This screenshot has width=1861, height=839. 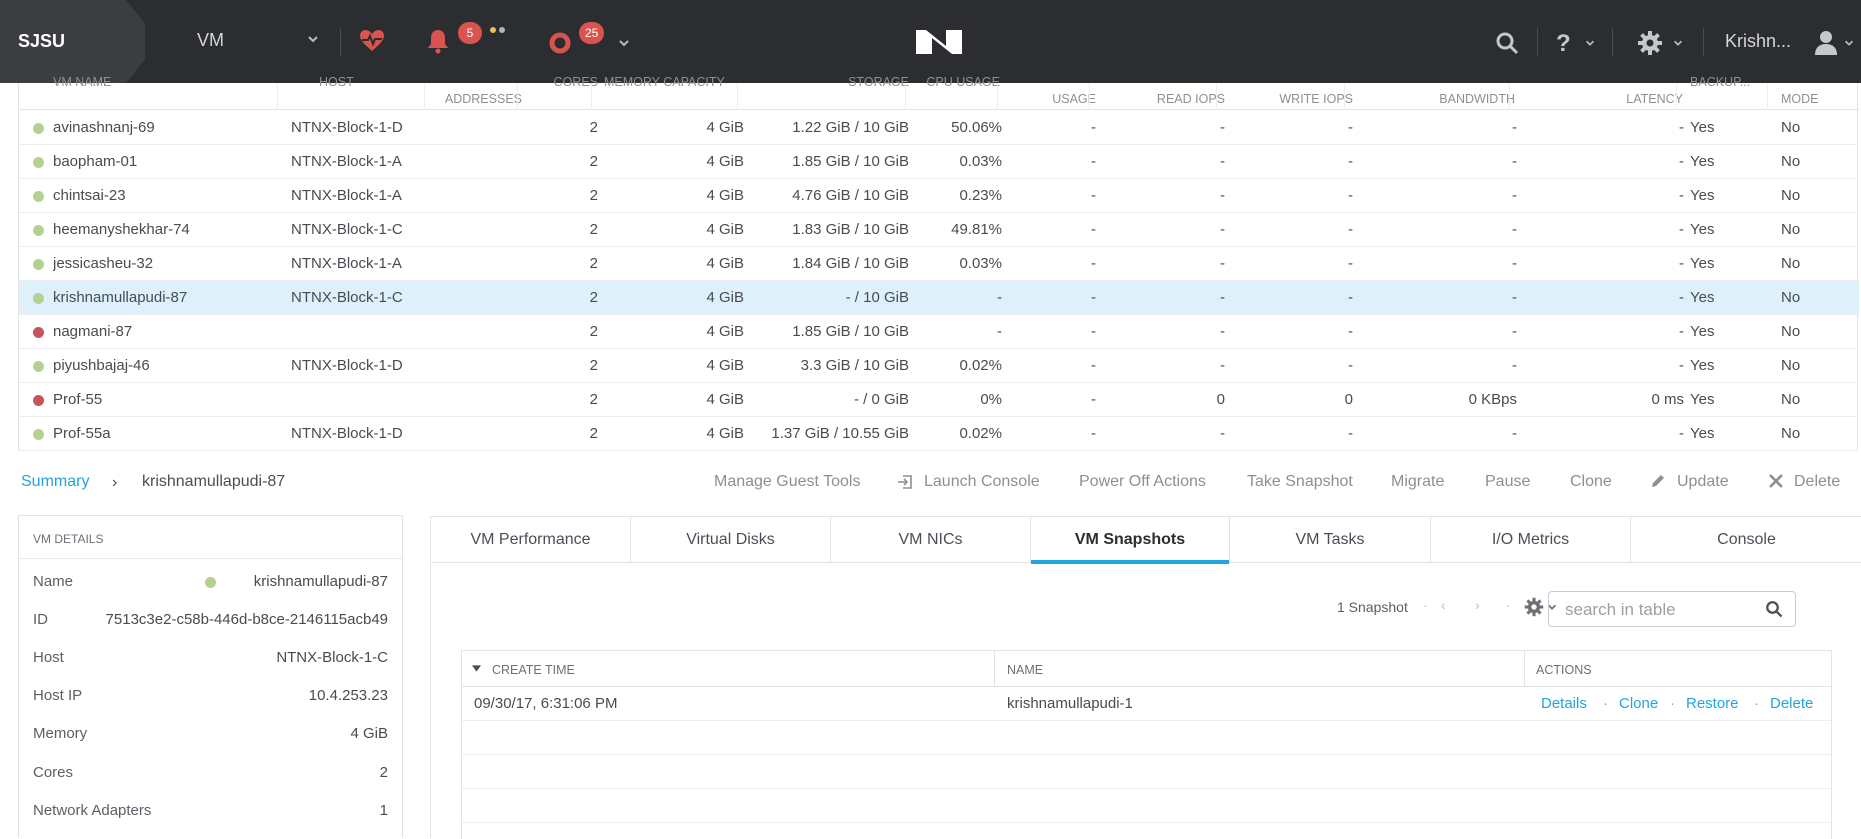 I want to click on vm-host-cell: NTNX-Block-1-A, so click(x=346, y=263).